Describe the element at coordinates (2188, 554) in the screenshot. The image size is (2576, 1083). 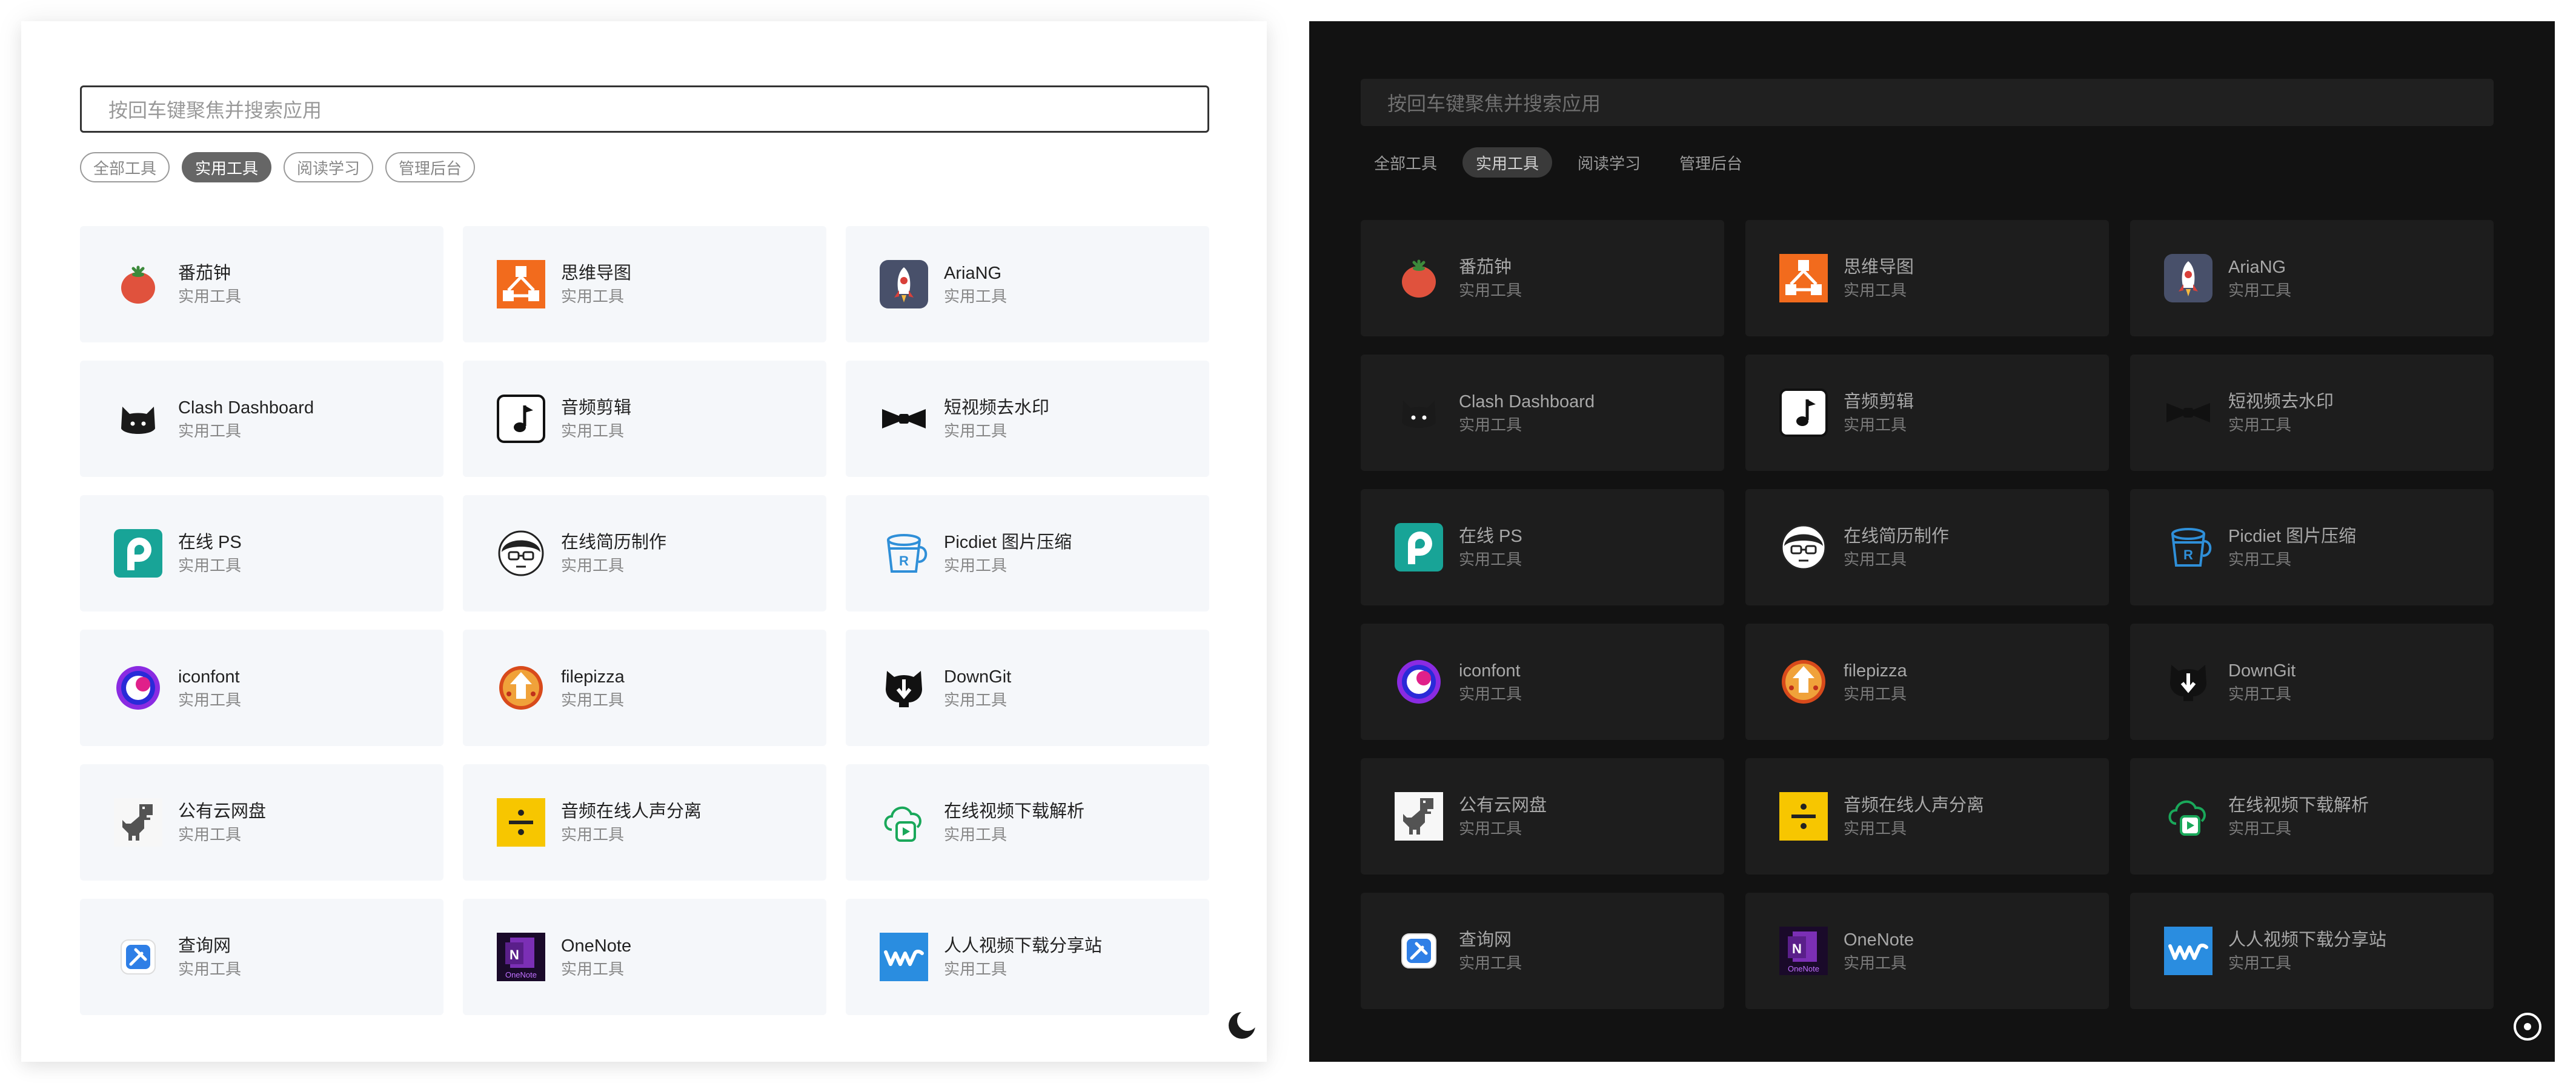
I see `svg-text: R` at that location.